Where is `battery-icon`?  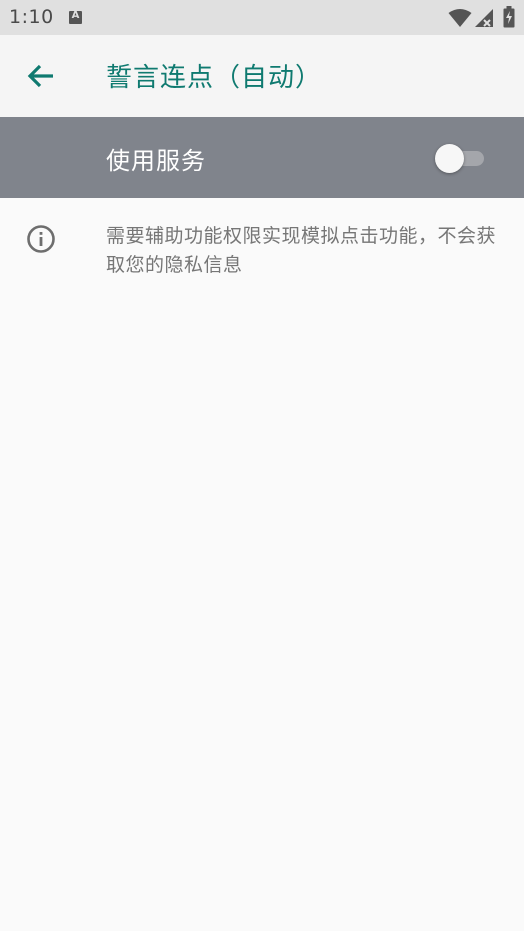 battery-icon is located at coordinates (509, 17).